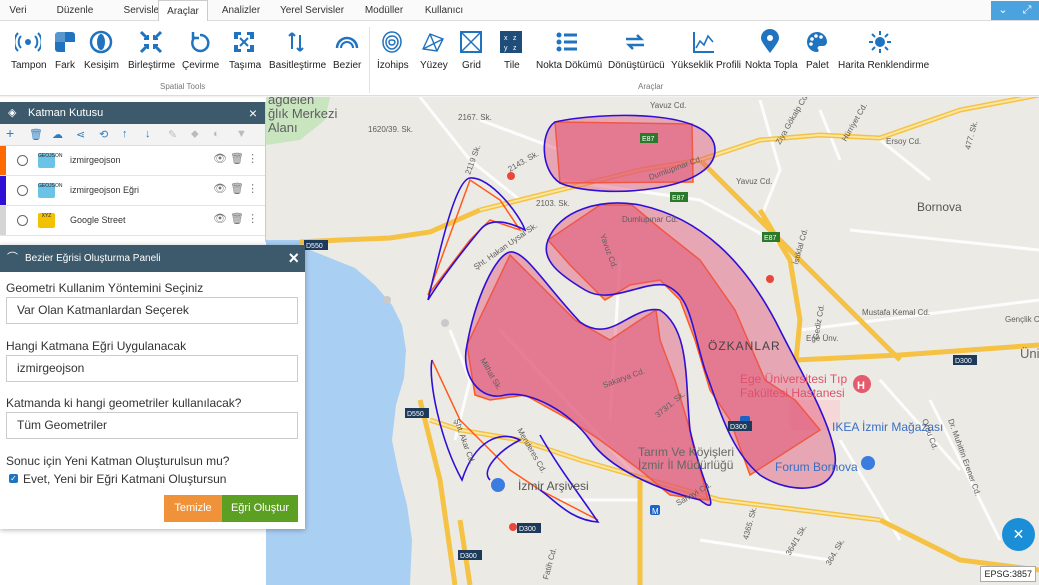 The image size is (1039, 585). Describe the element at coordinates (444, 10) in the screenshot. I see `tab-kullanici: Kullanıcı` at that location.